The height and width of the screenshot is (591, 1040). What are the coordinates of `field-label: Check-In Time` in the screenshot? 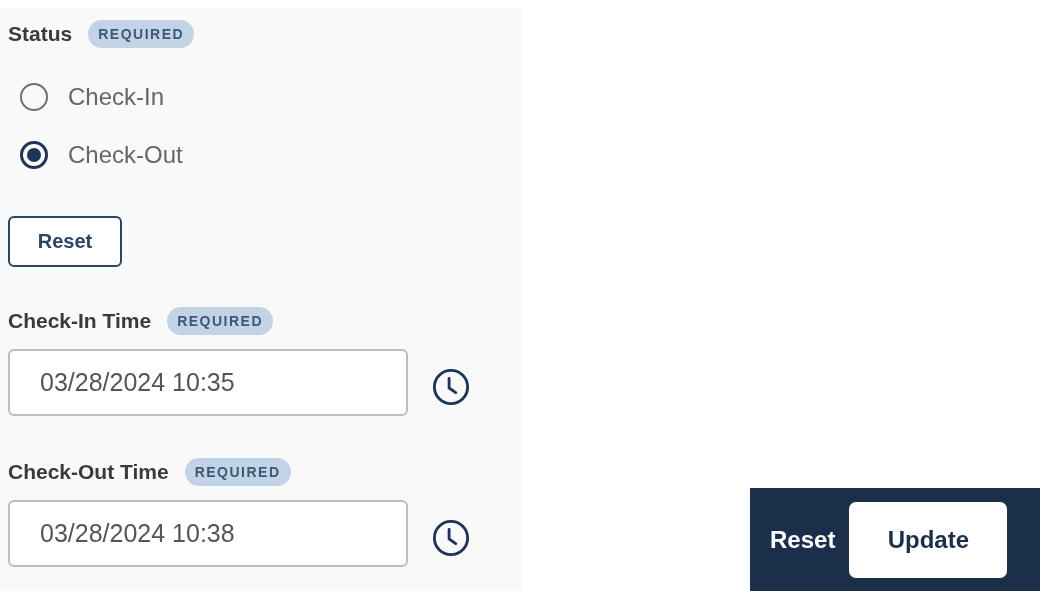 It's located at (80, 321).